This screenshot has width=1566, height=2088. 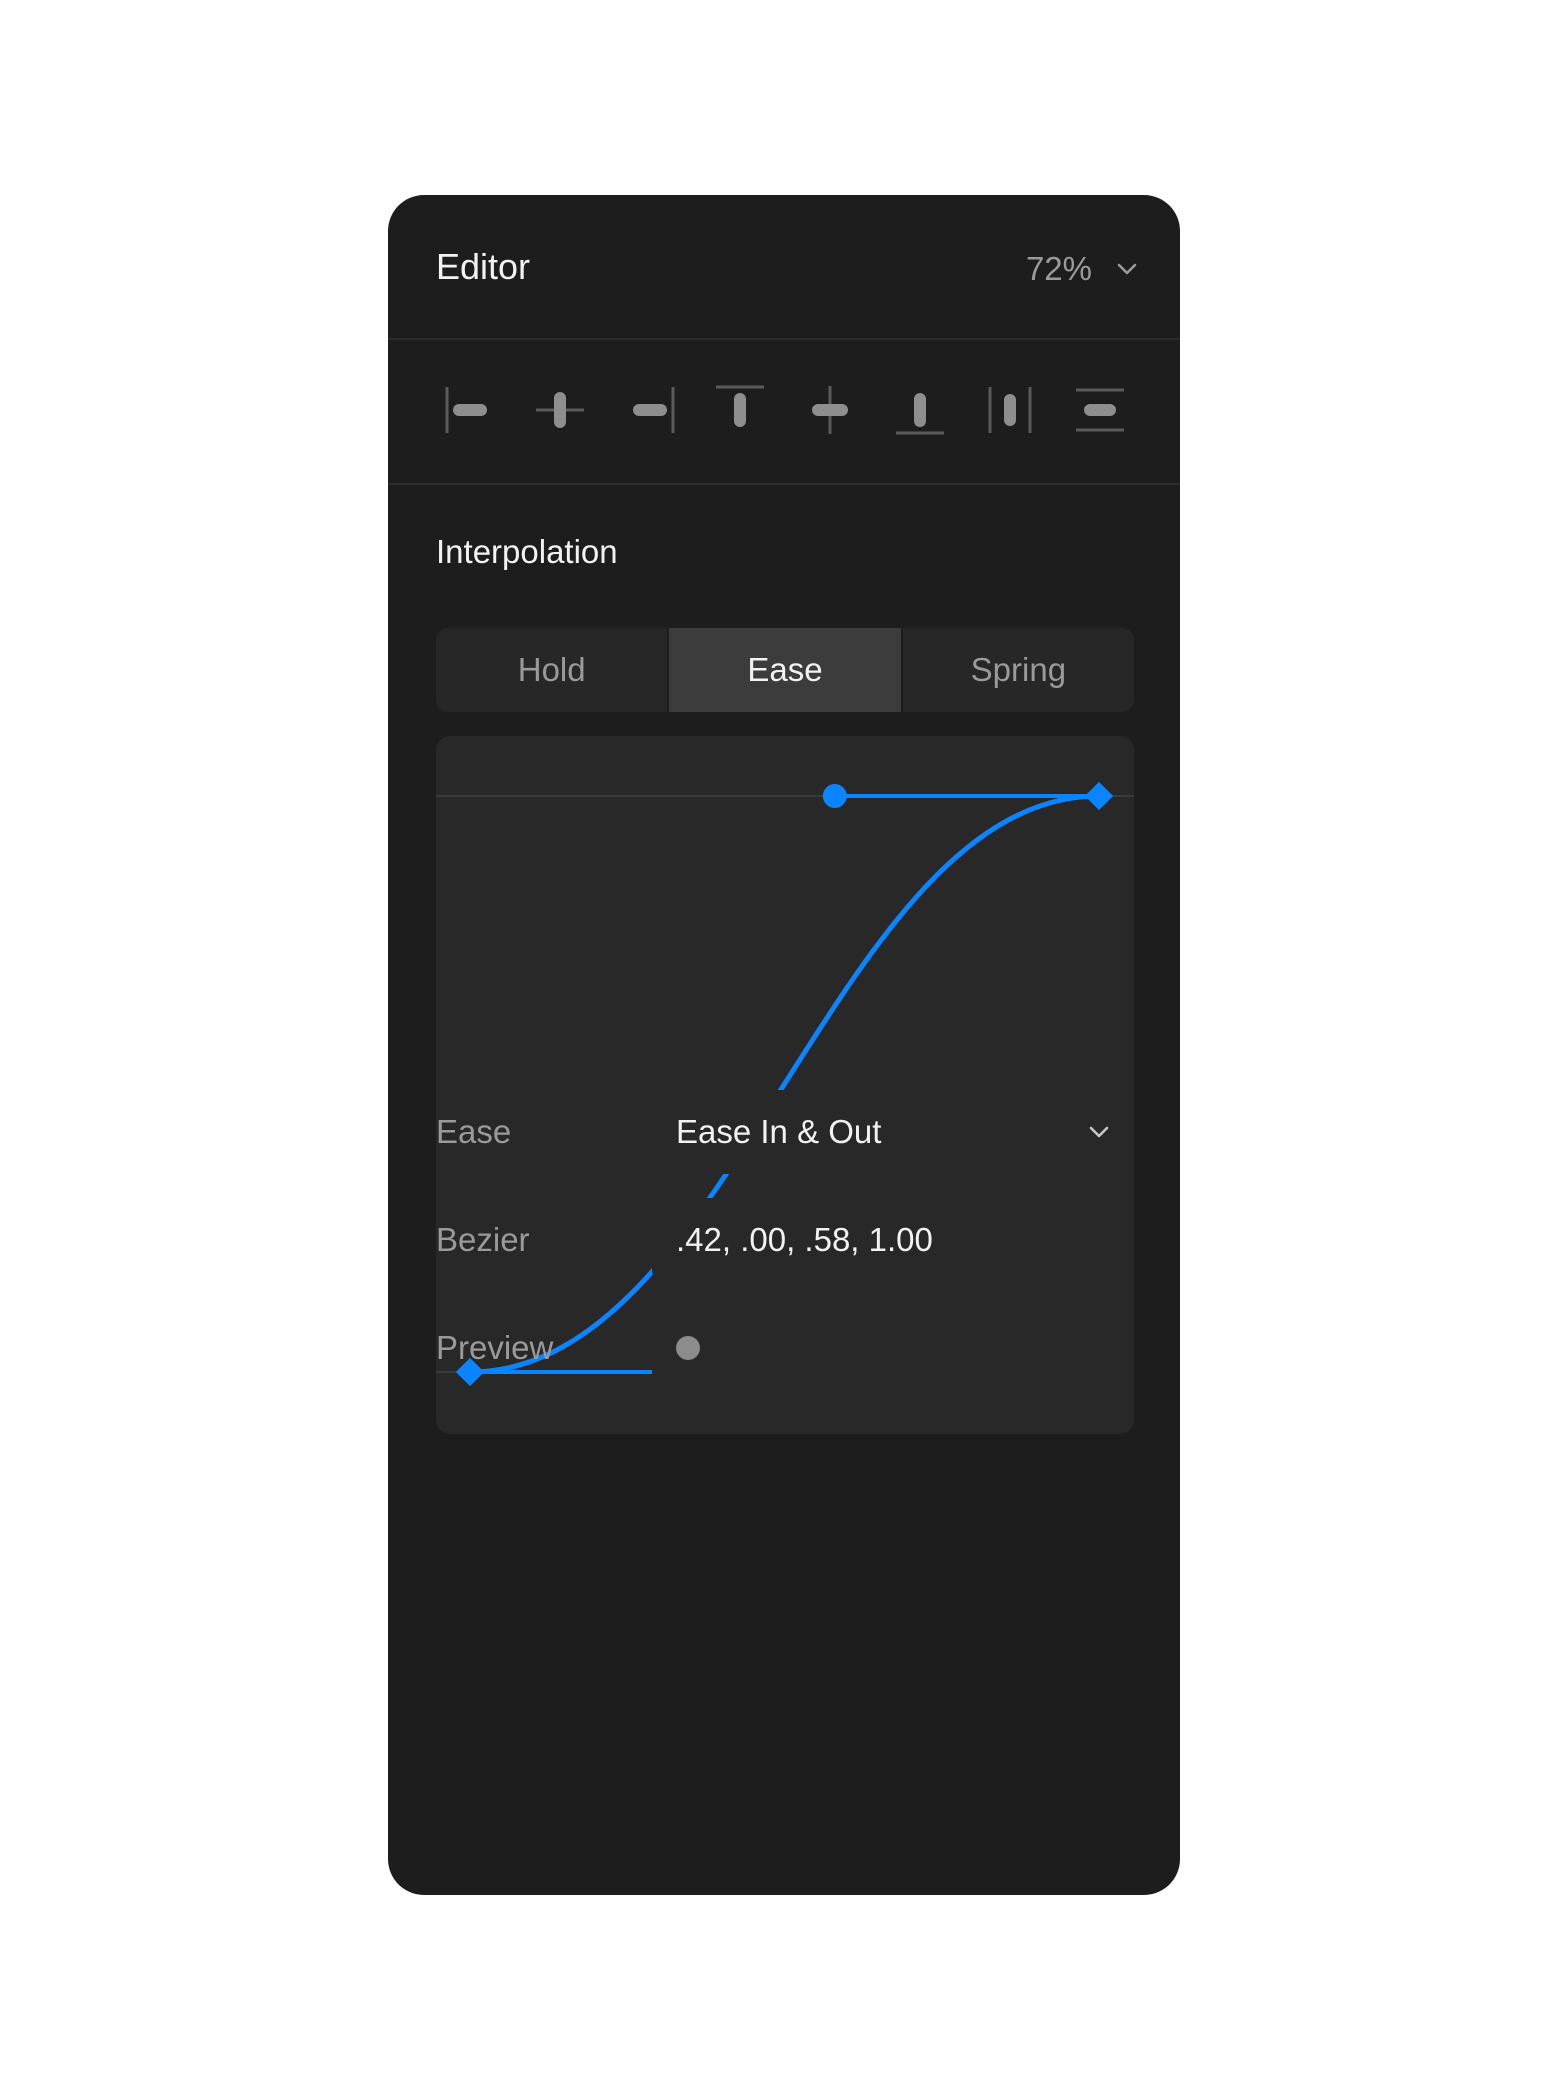 I want to click on bezier-label: Bezier, so click(x=483, y=1239).